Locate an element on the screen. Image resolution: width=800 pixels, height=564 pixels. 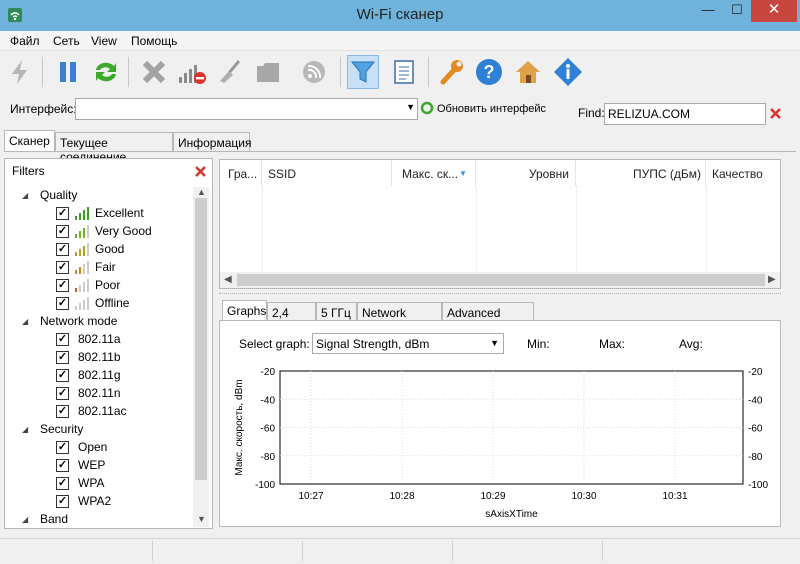
grid-line is located at coordinates (576, 229).